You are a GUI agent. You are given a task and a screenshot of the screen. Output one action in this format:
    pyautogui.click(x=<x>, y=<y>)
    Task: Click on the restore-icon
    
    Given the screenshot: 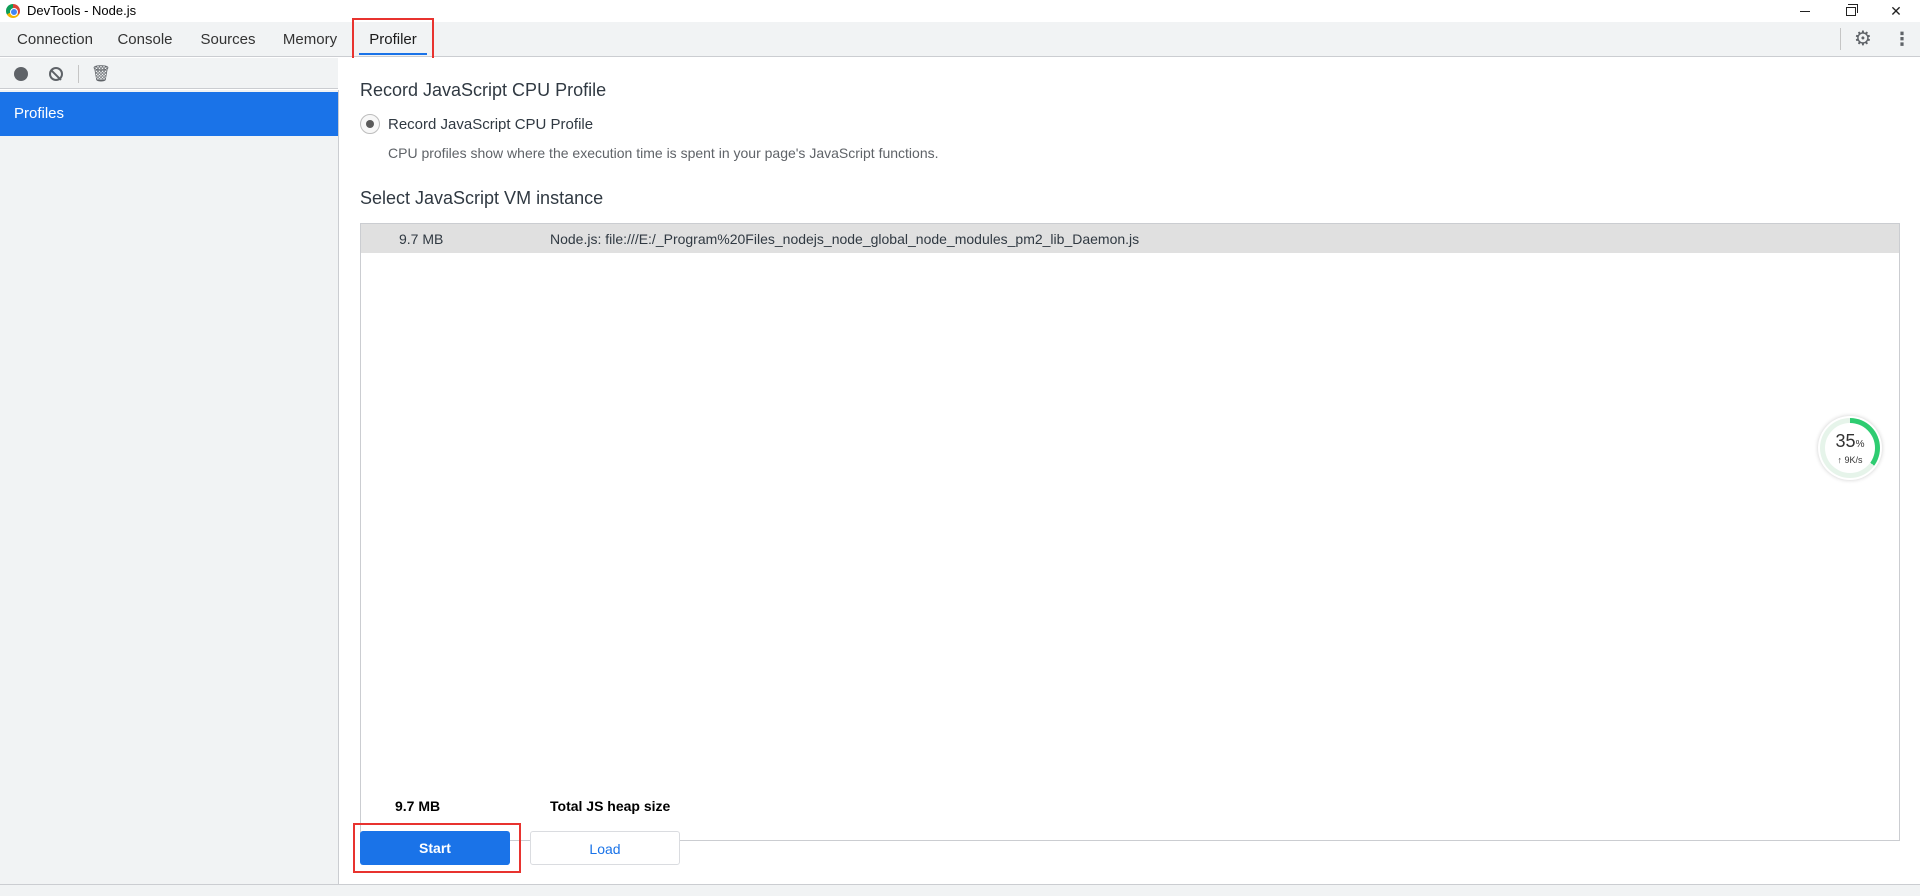 What is the action you would take?
    pyautogui.click(x=1852, y=9)
    